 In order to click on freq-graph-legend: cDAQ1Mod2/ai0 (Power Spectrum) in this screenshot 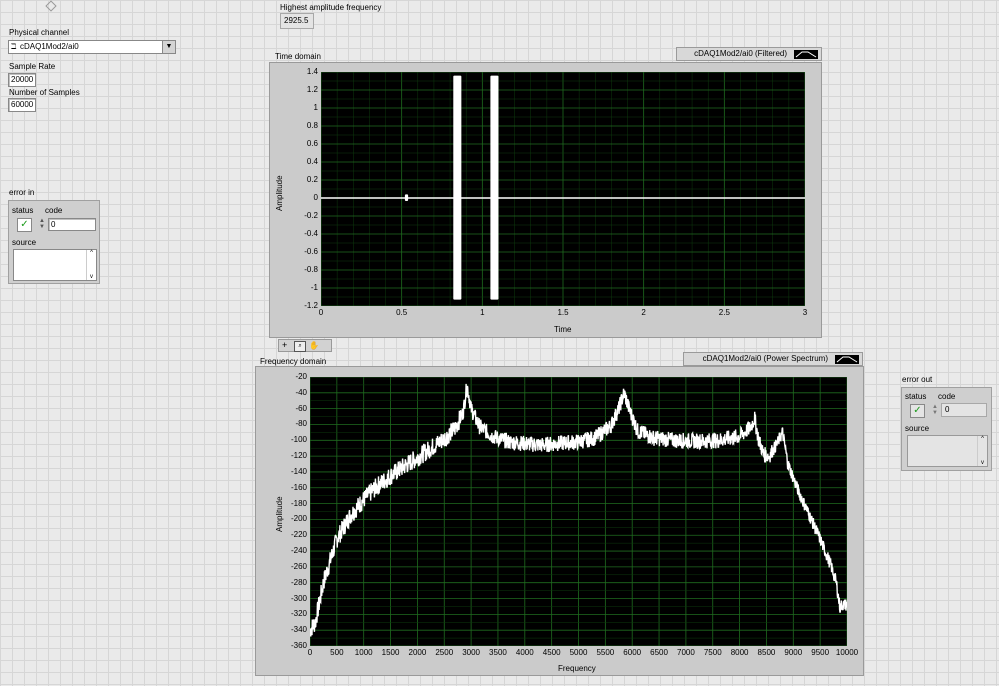, I will do `click(773, 359)`.